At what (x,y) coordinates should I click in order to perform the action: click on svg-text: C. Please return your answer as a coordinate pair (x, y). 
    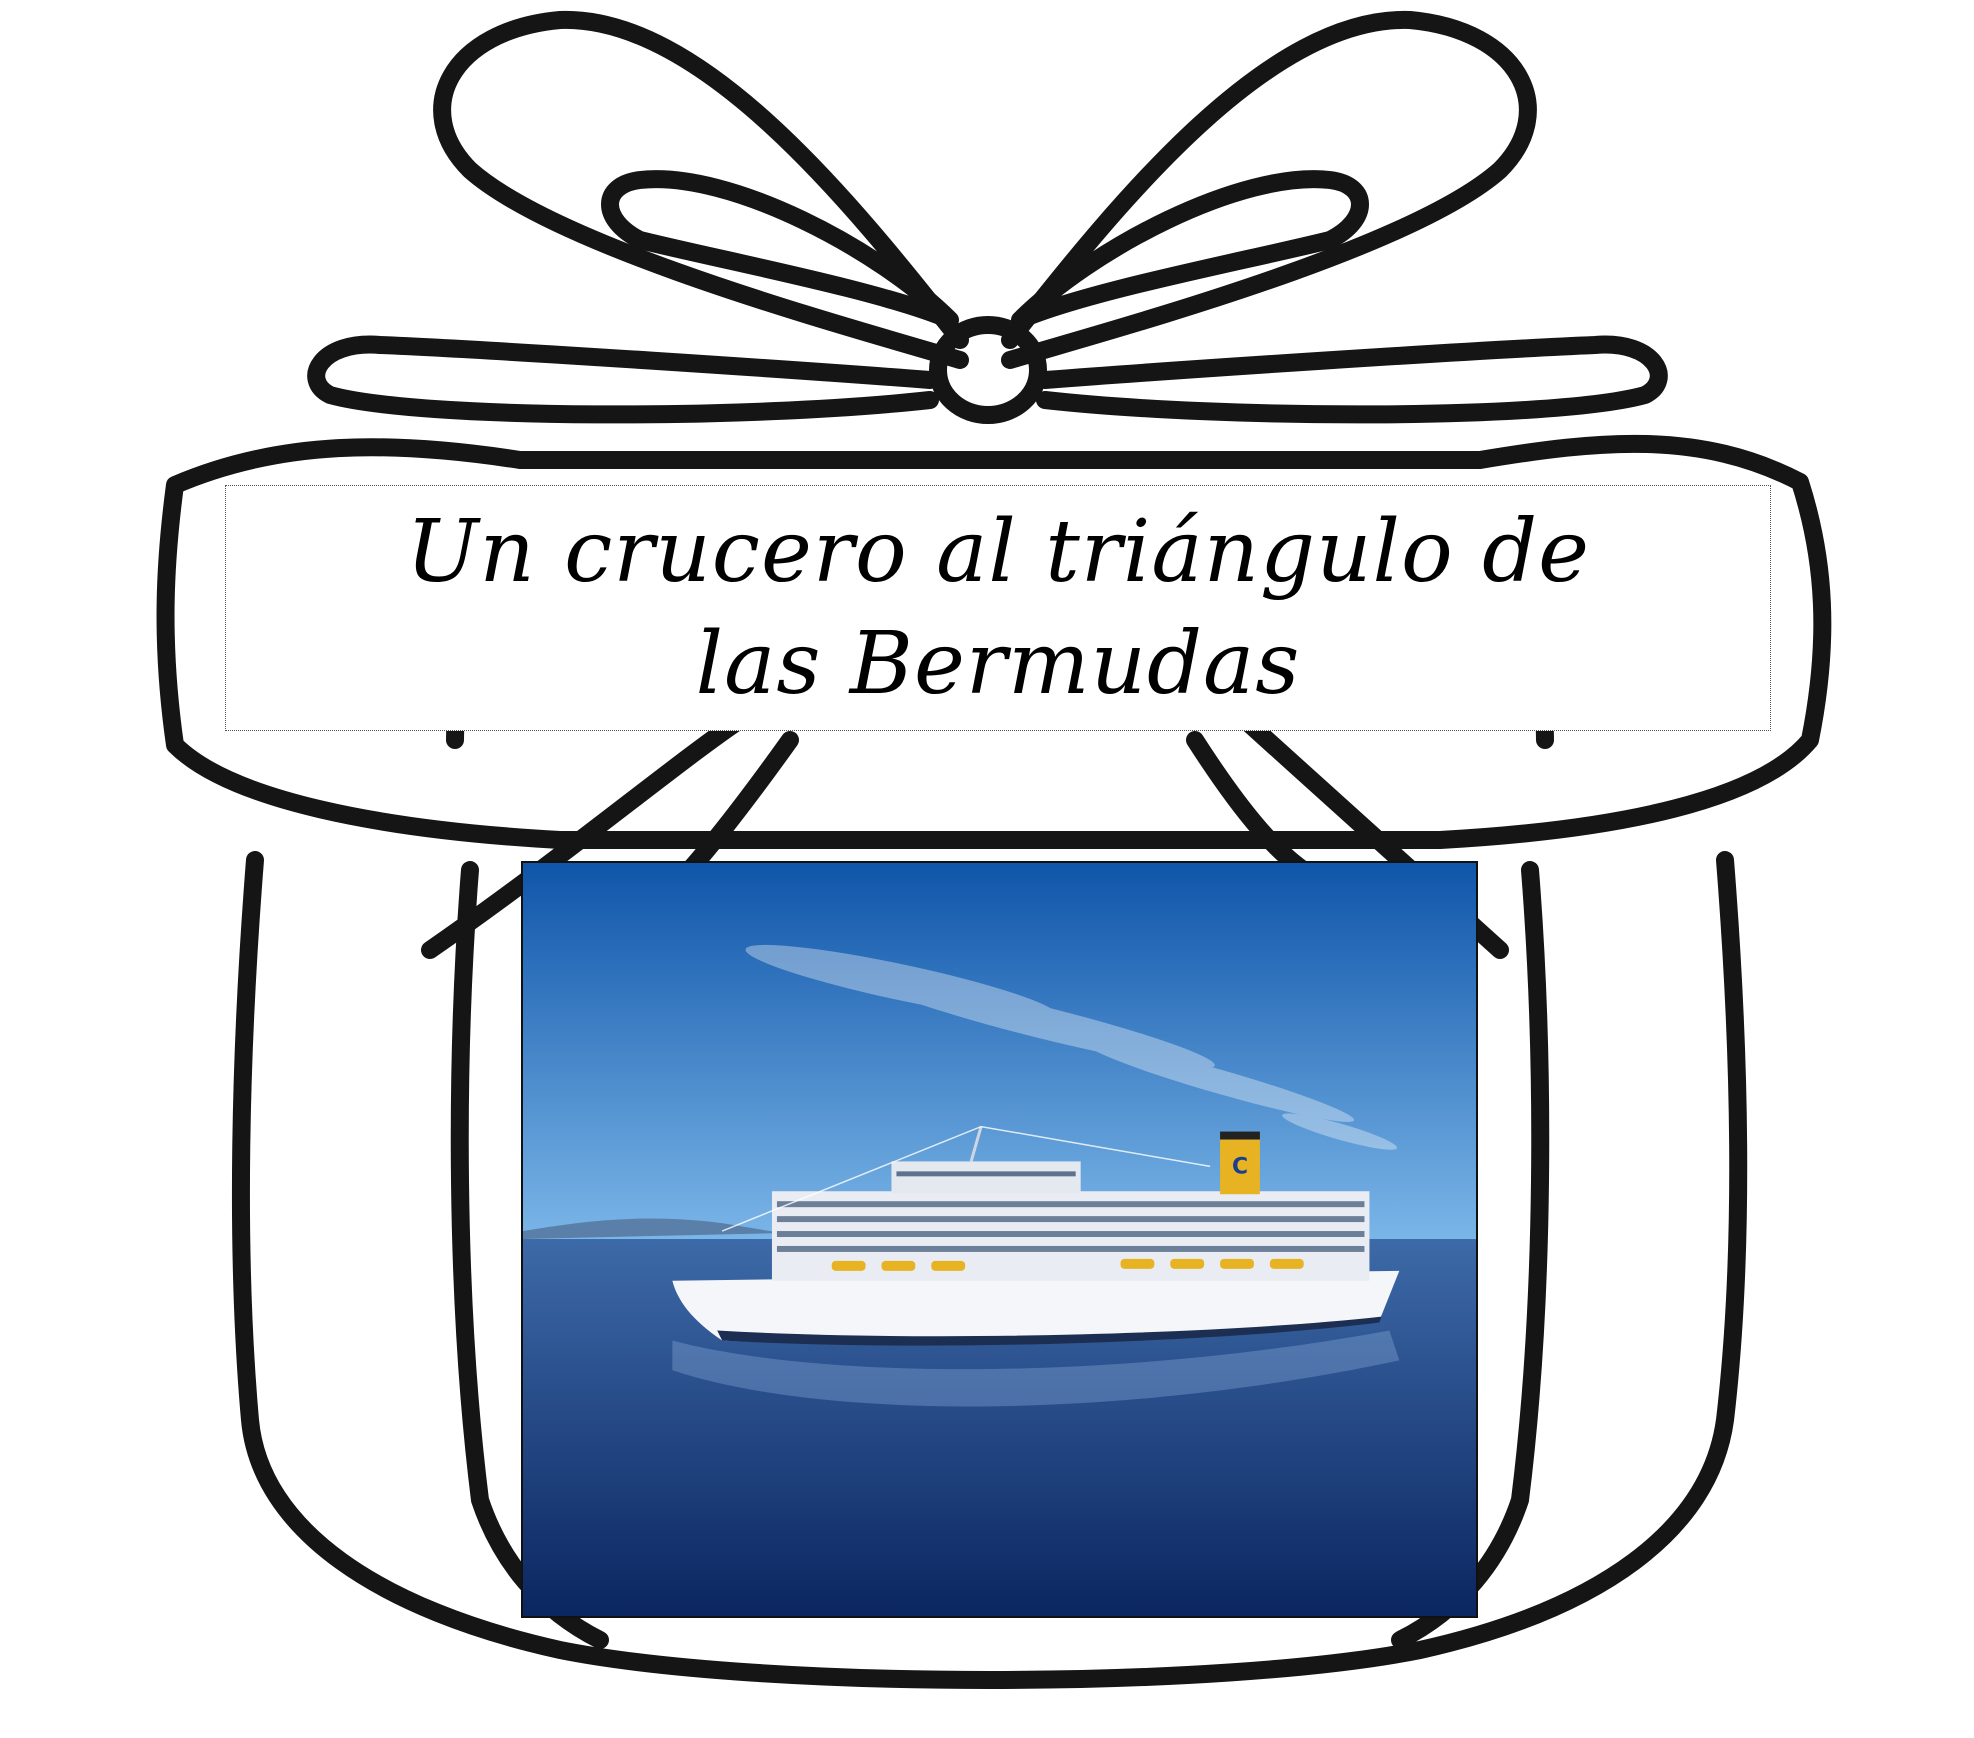
    Looking at the image, I should click on (1240, 1166).